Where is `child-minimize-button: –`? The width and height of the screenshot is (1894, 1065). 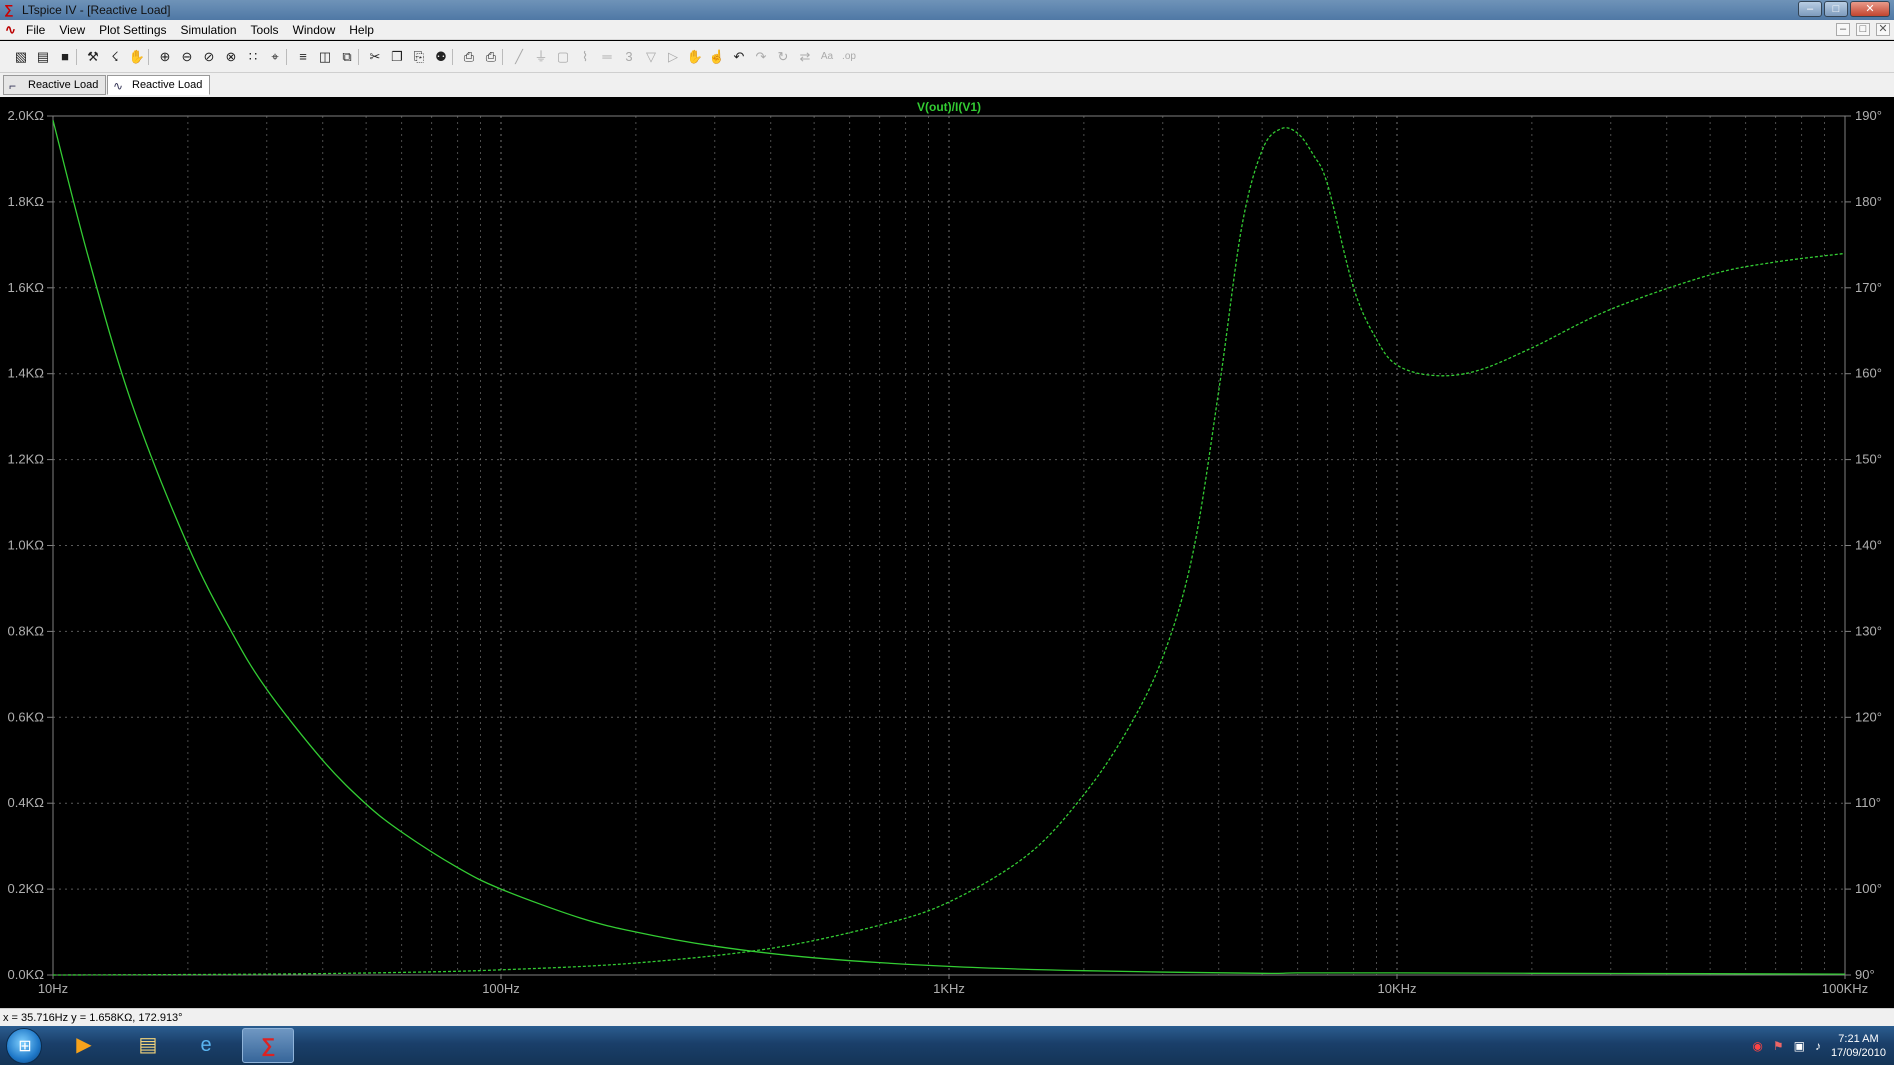
child-minimize-button: – is located at coordinates (1843, 29).